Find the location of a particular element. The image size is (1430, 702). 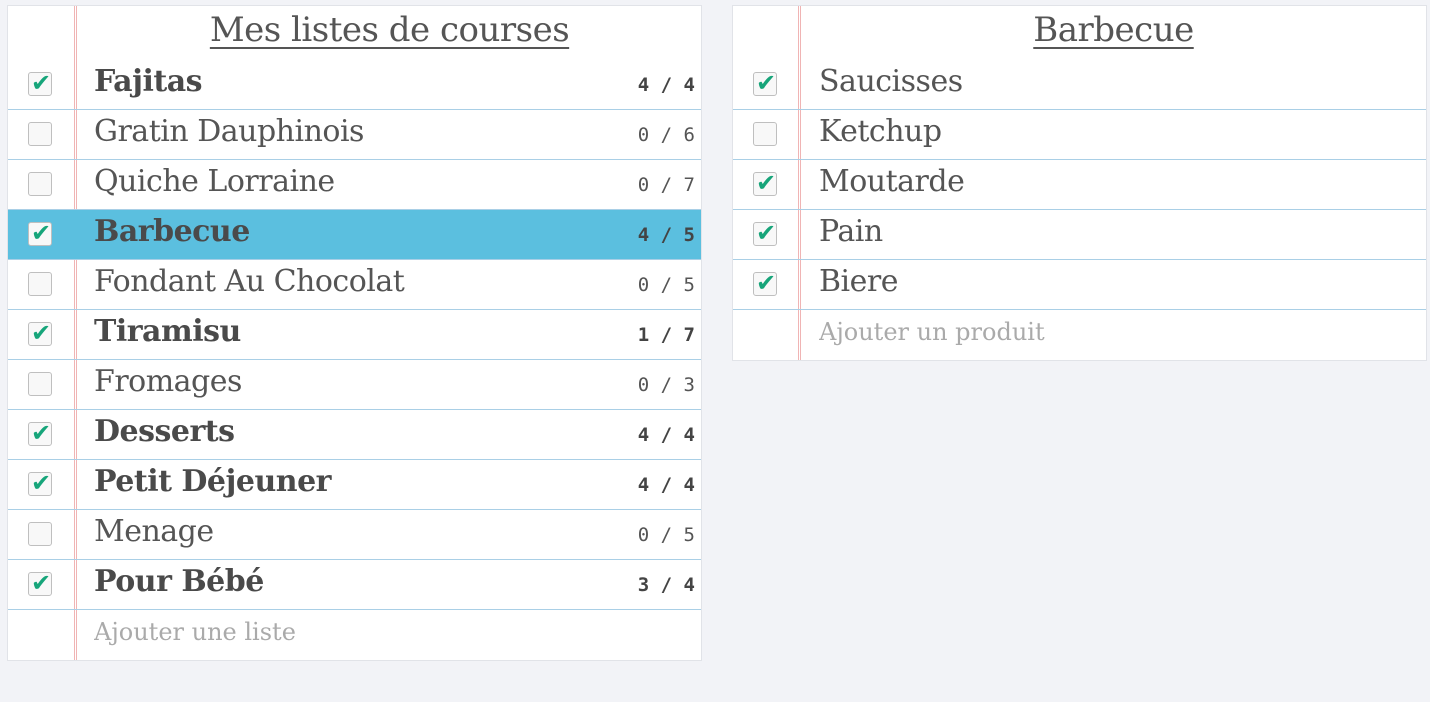

list-name: Desserts is located at coordinates (164, 431).